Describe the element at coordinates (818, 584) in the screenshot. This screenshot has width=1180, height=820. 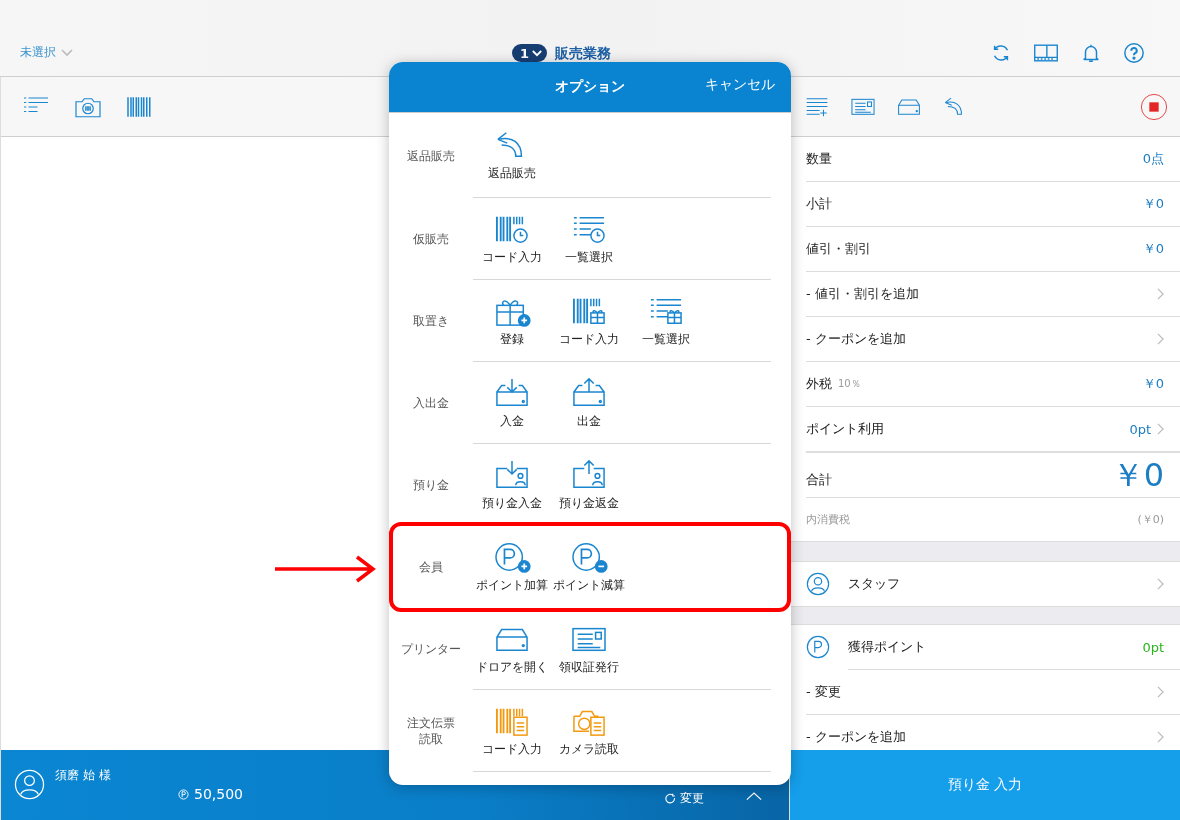
I see `staff-icon` at that location.